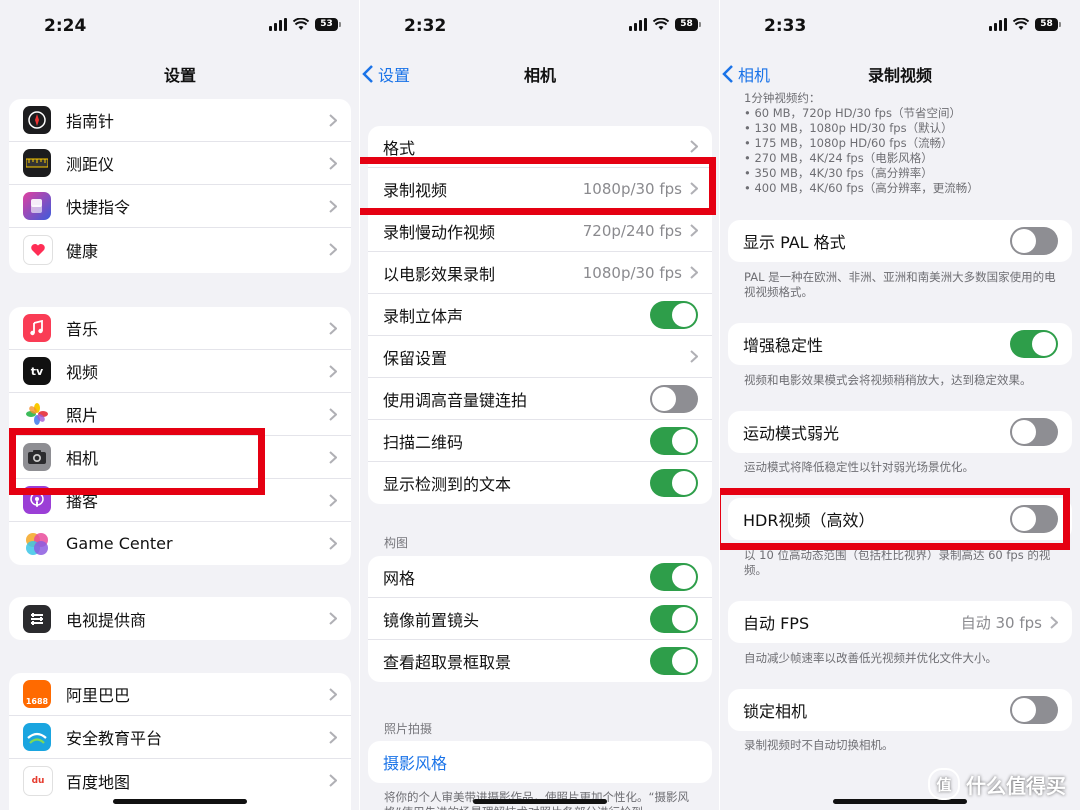  I want to click on row-label: 录制立体声, so click(423, 316).